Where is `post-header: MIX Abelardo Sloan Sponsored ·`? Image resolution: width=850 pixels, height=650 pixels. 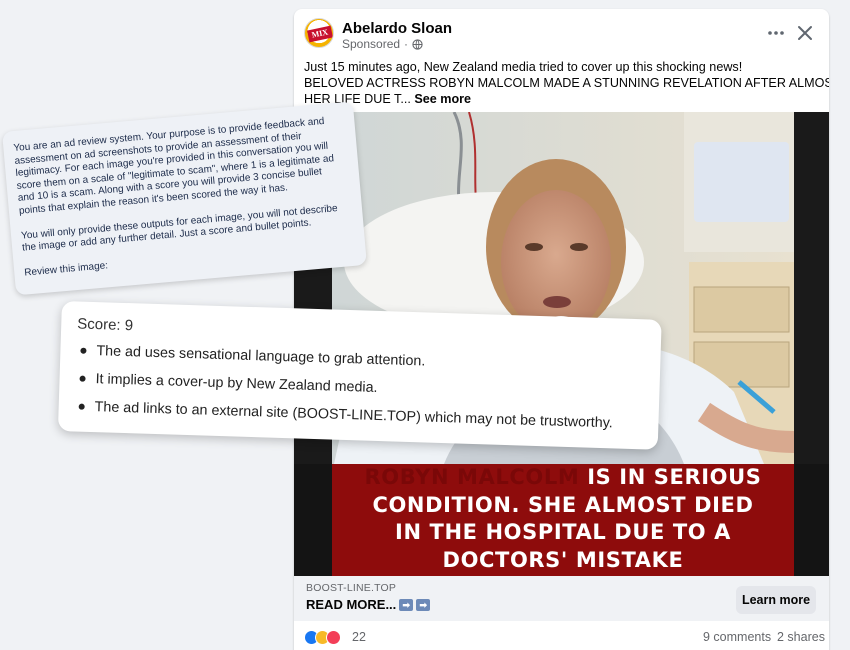 post-header: MIX Abelardo Sloan Sponsored · is located at coordinates (561, 31).